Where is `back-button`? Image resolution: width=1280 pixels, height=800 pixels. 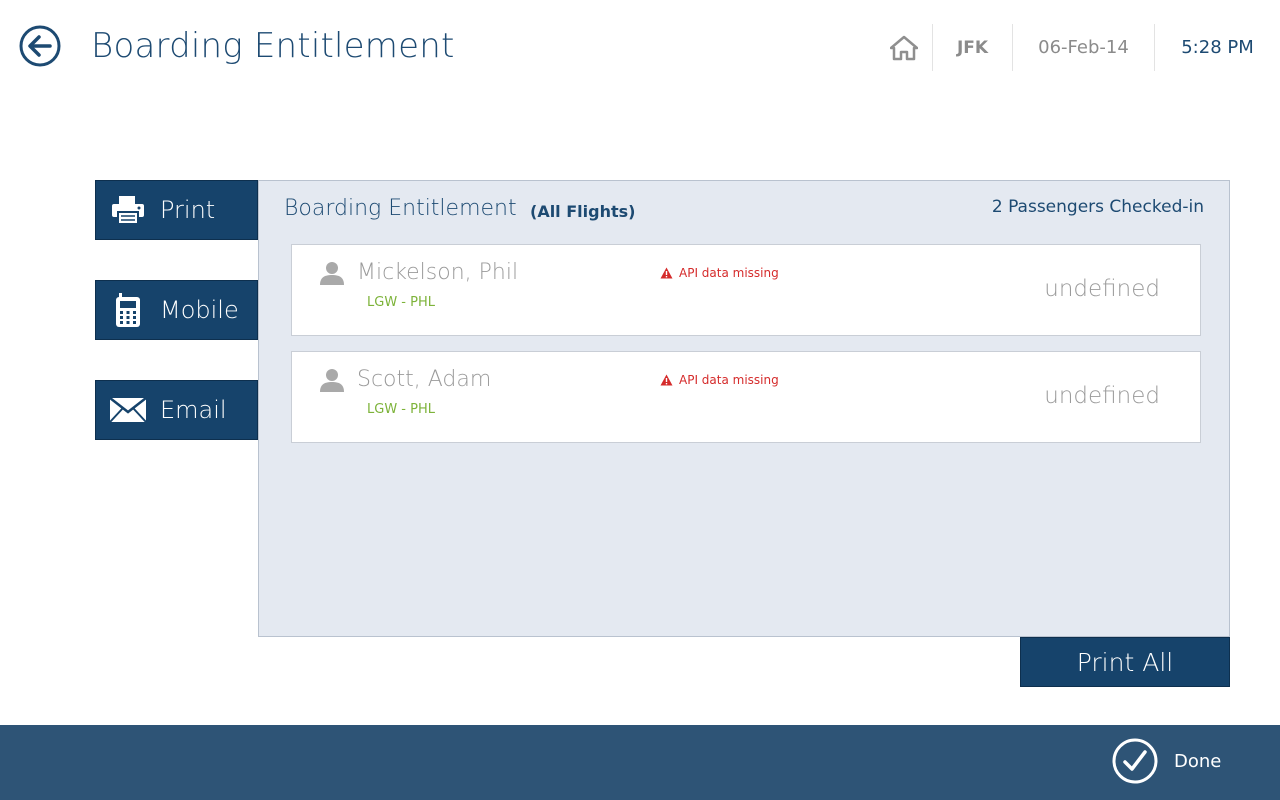 back-button is located at coordinates (40, 46).